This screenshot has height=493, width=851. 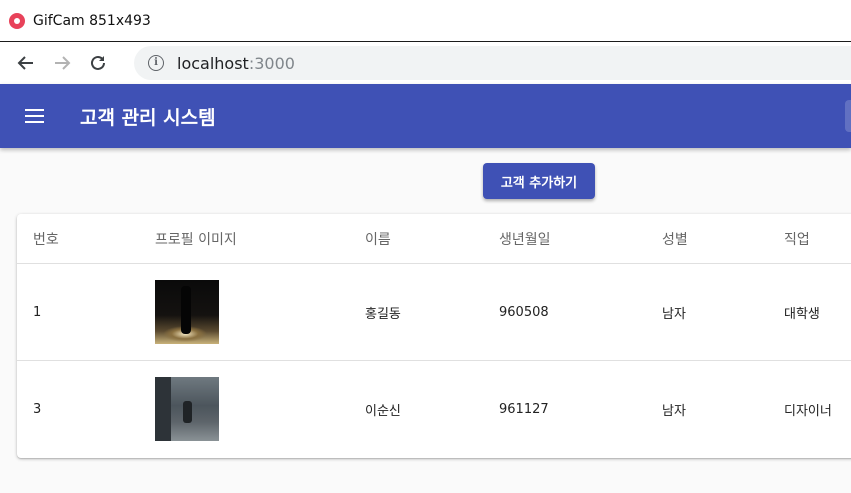 I want to click on browser-toolbar: i localhost:3000, so click(x=425, y=63).